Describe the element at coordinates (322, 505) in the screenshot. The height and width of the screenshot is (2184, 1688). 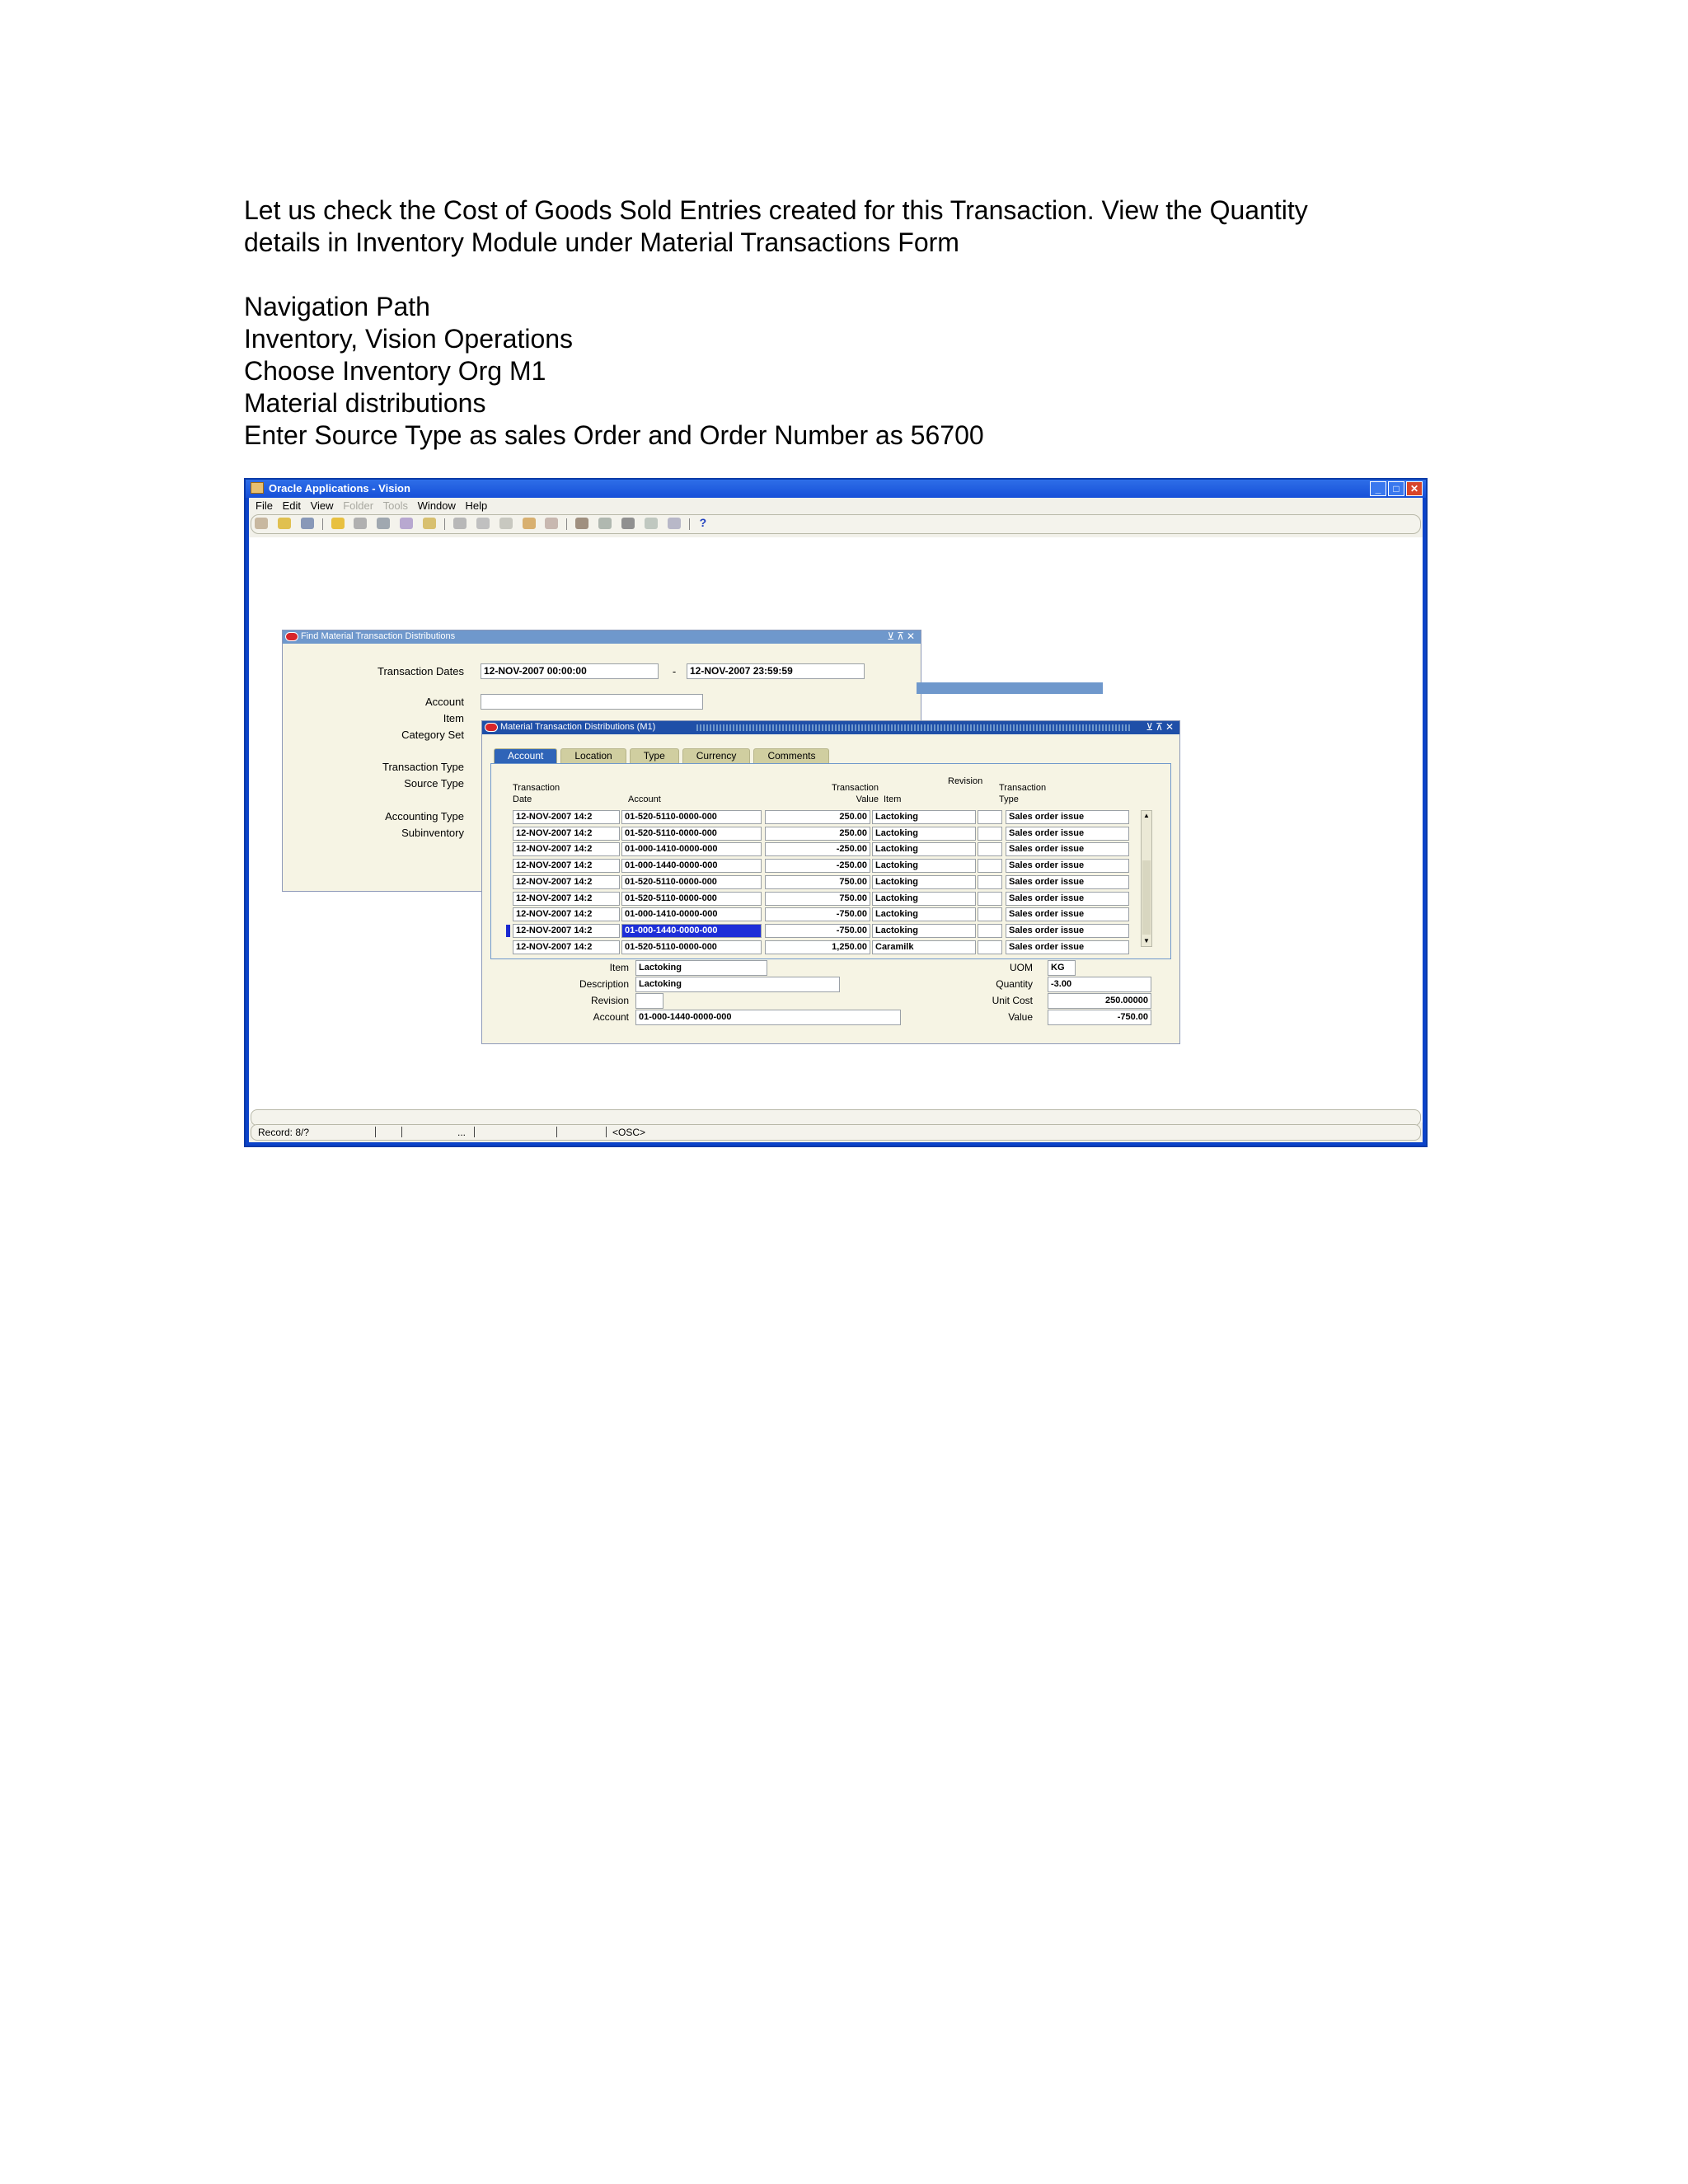
I see `menu-view: View` at that location.